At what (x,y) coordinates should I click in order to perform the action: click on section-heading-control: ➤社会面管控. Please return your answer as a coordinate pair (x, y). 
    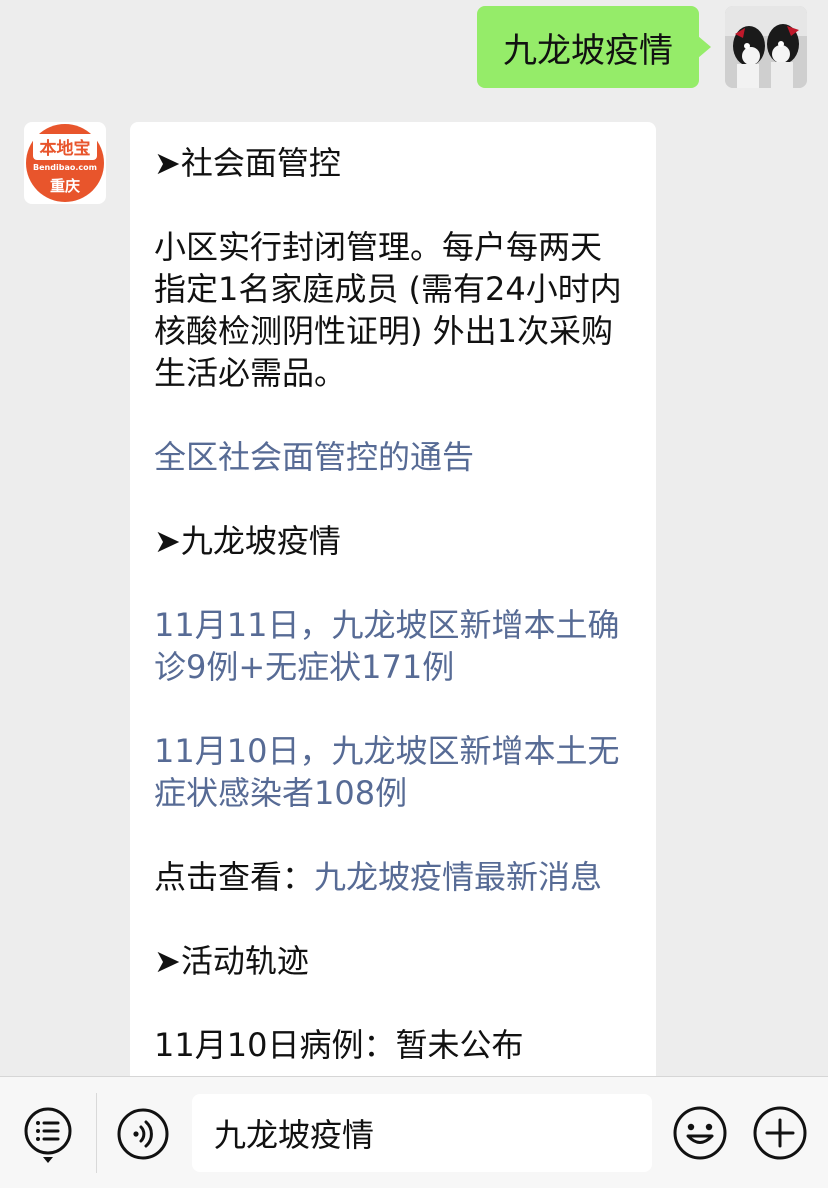
    Looking at the image, I should click on (247, 163).